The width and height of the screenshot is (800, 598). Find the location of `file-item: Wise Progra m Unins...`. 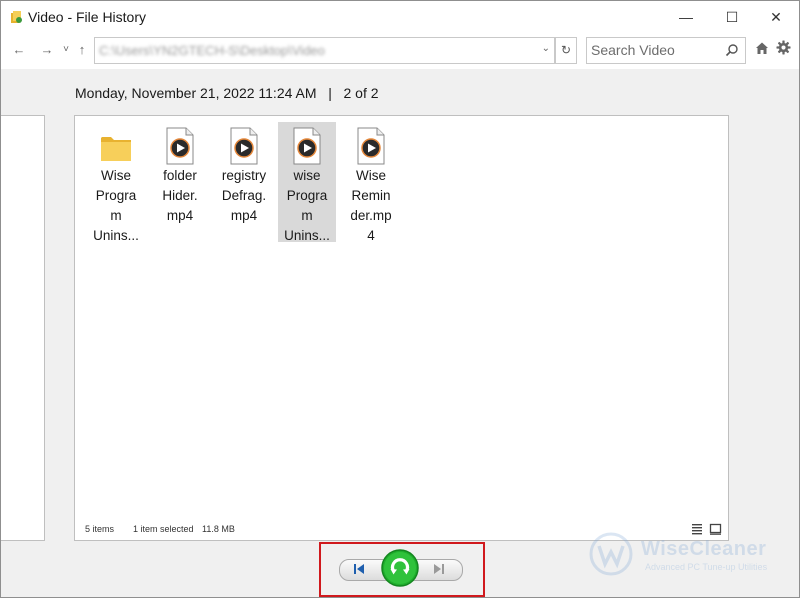

file-item: Wise Progra m Unins... is located at coordinates (116, 182).